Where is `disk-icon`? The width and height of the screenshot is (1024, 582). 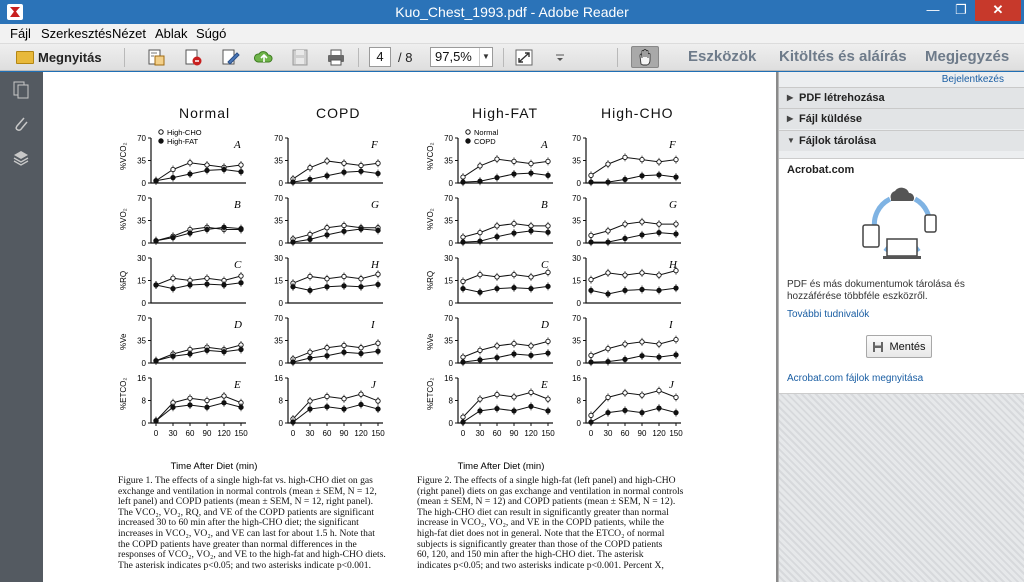 disk-icon is located at coordinates (878, 346).